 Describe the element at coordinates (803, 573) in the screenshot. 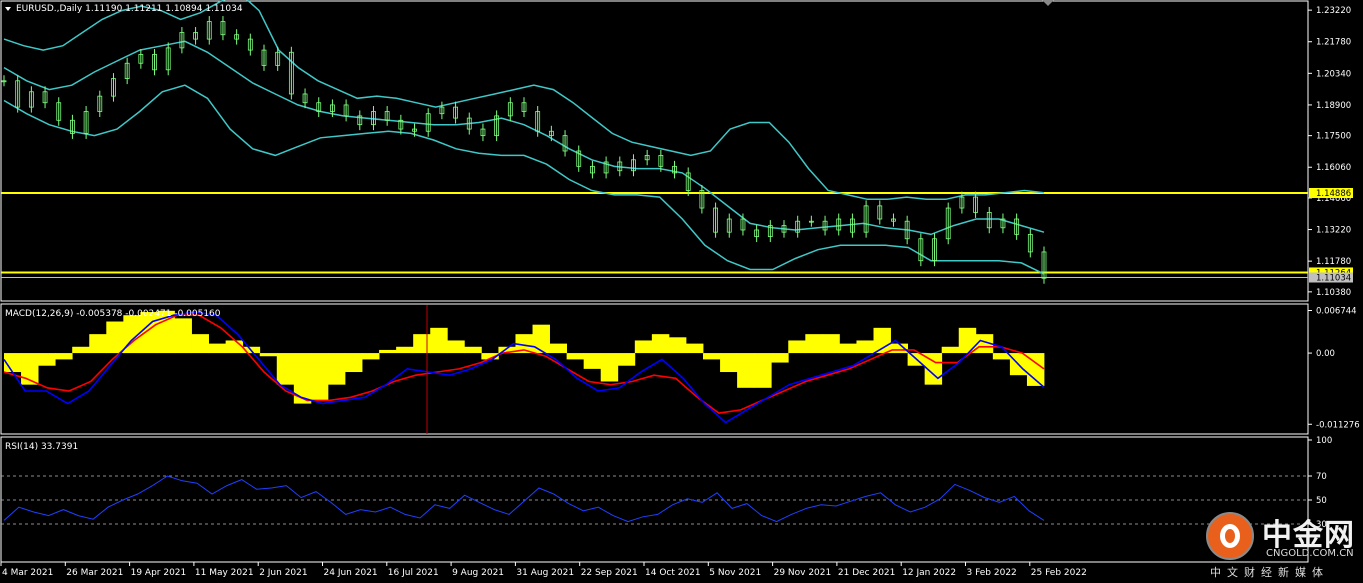

I see `date-tick-label: 29 Nov 2021` at that location.